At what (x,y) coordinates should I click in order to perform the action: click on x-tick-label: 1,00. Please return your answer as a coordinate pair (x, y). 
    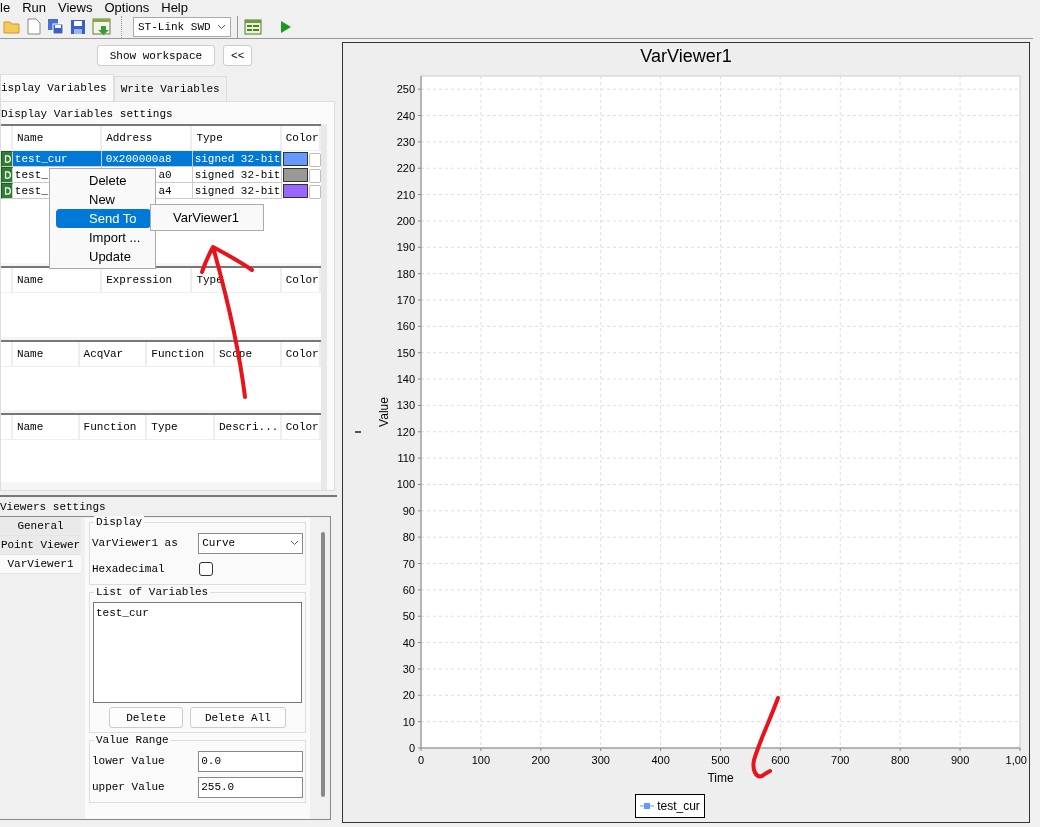
    Looking at the image, I should click on (1016, 760).